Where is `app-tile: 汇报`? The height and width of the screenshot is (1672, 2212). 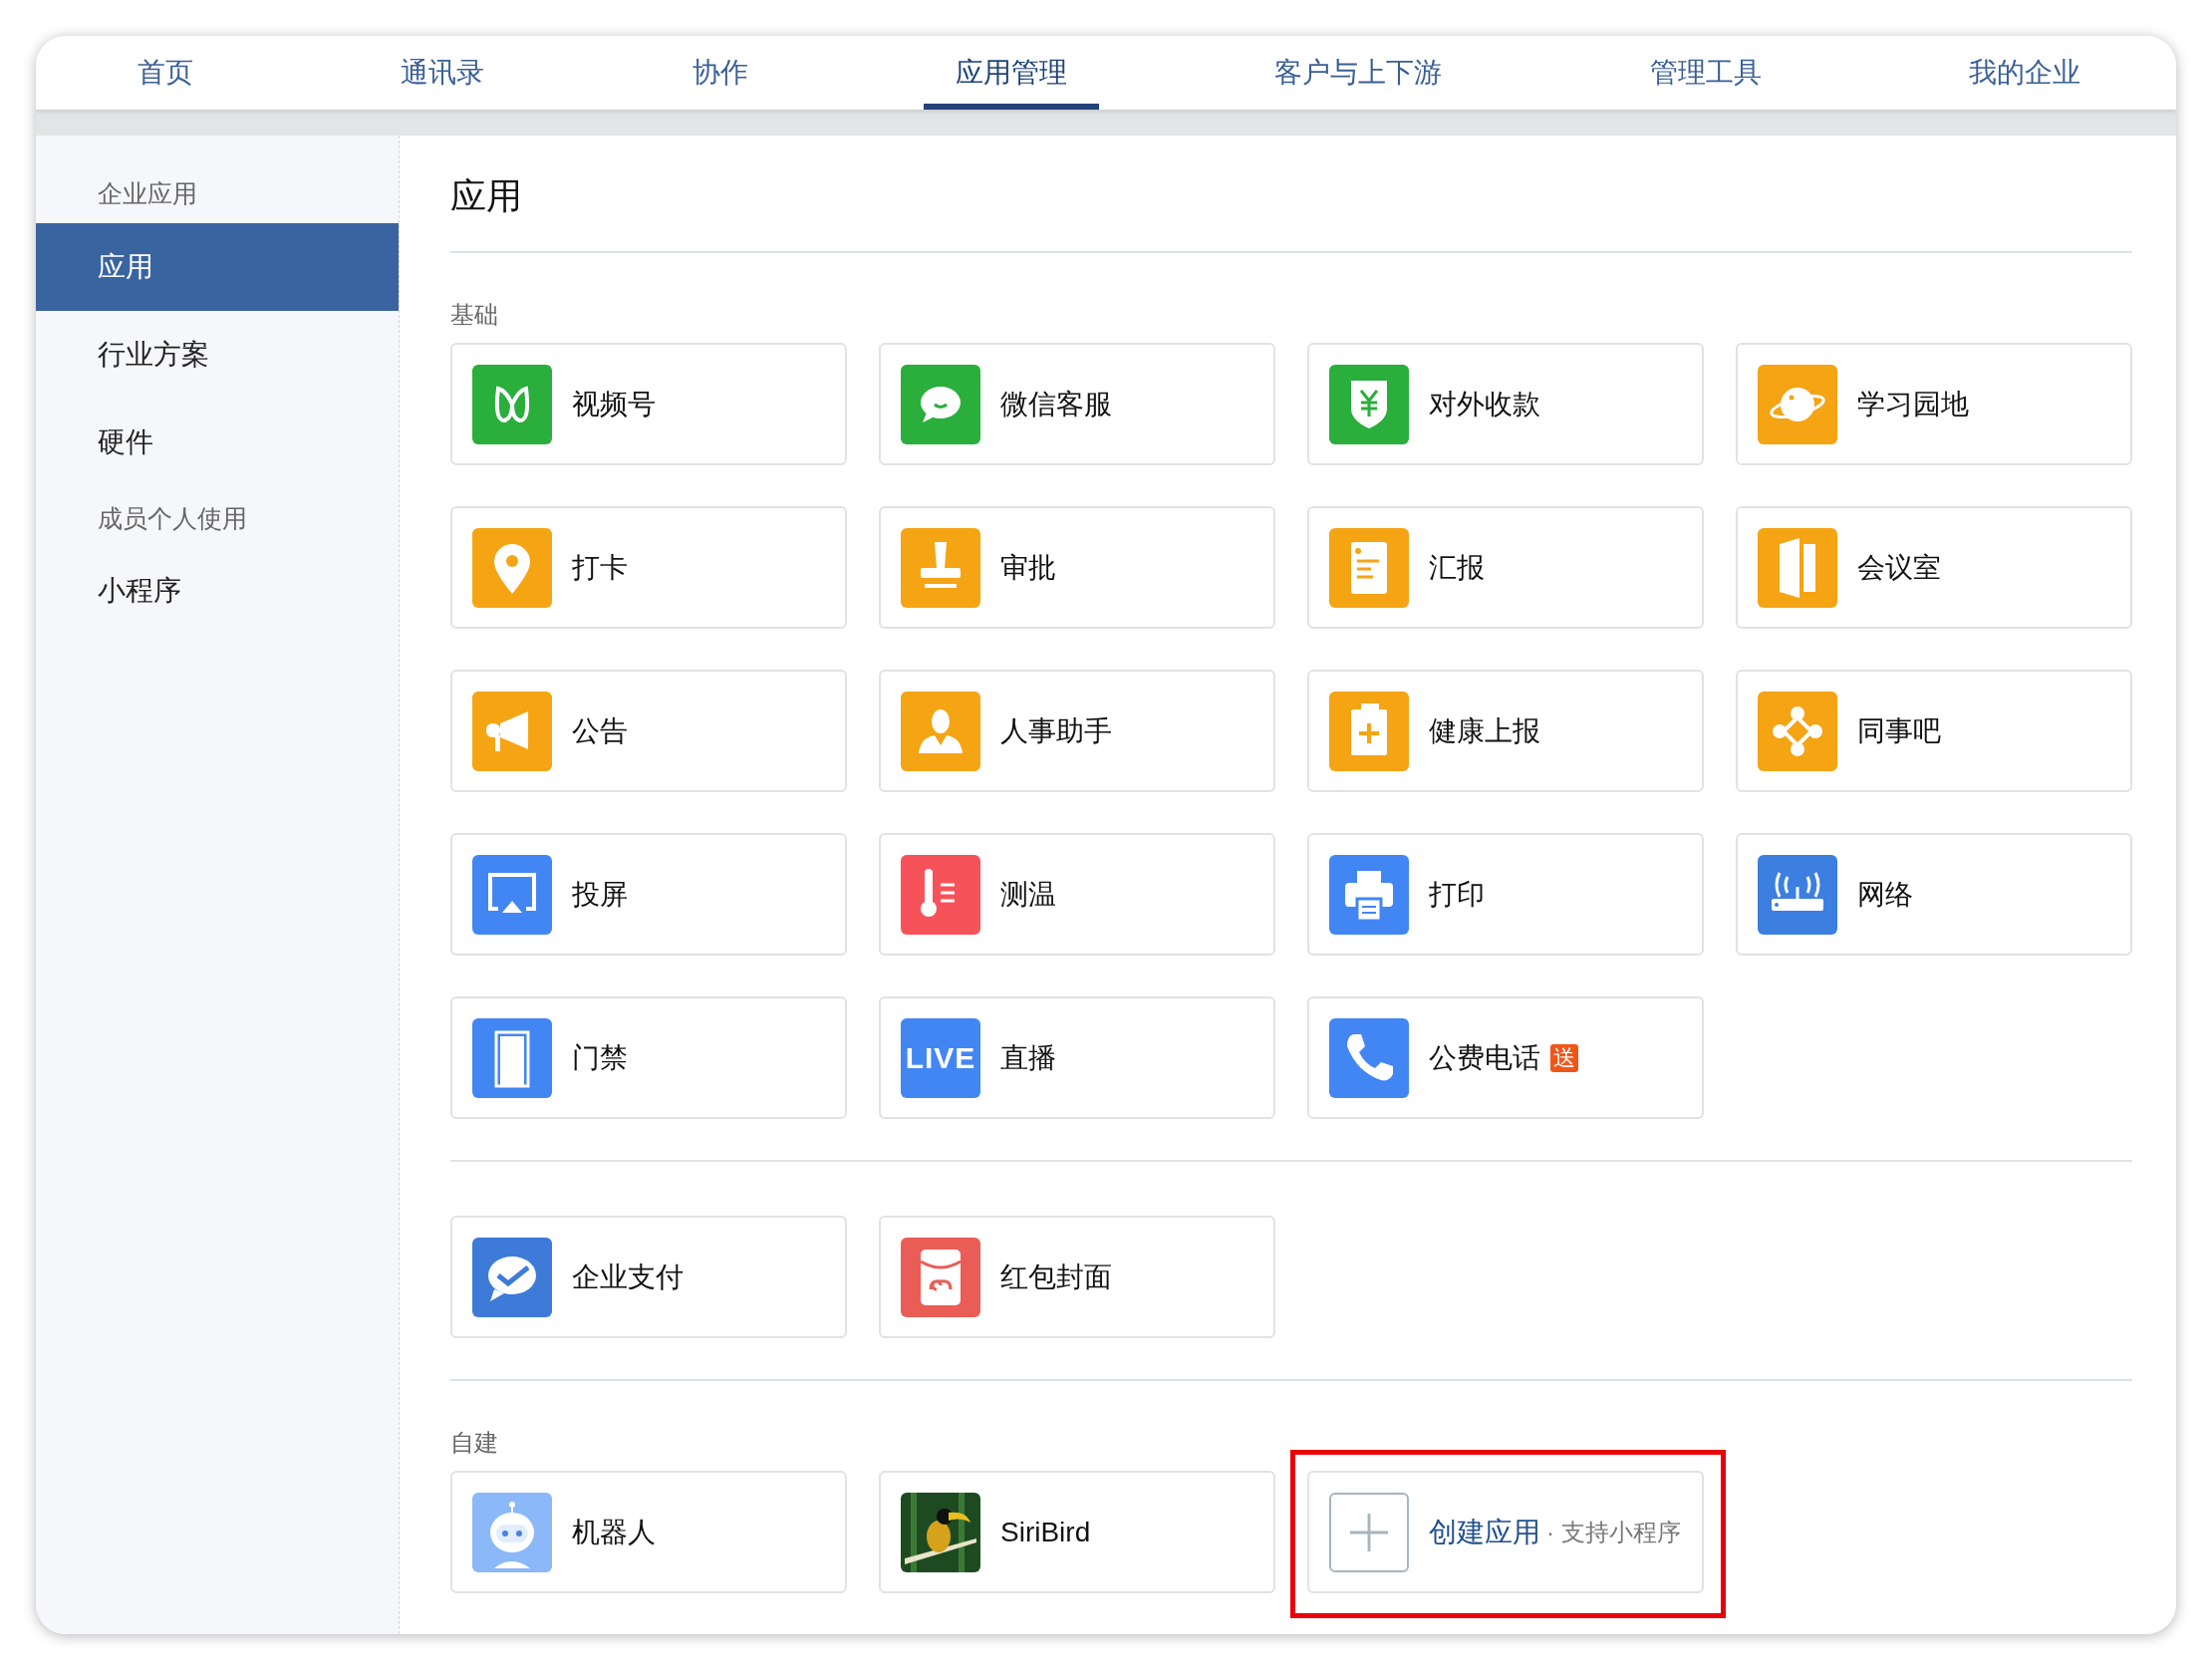 app-tile: 汇报 is located at coordinates (1506, 568).